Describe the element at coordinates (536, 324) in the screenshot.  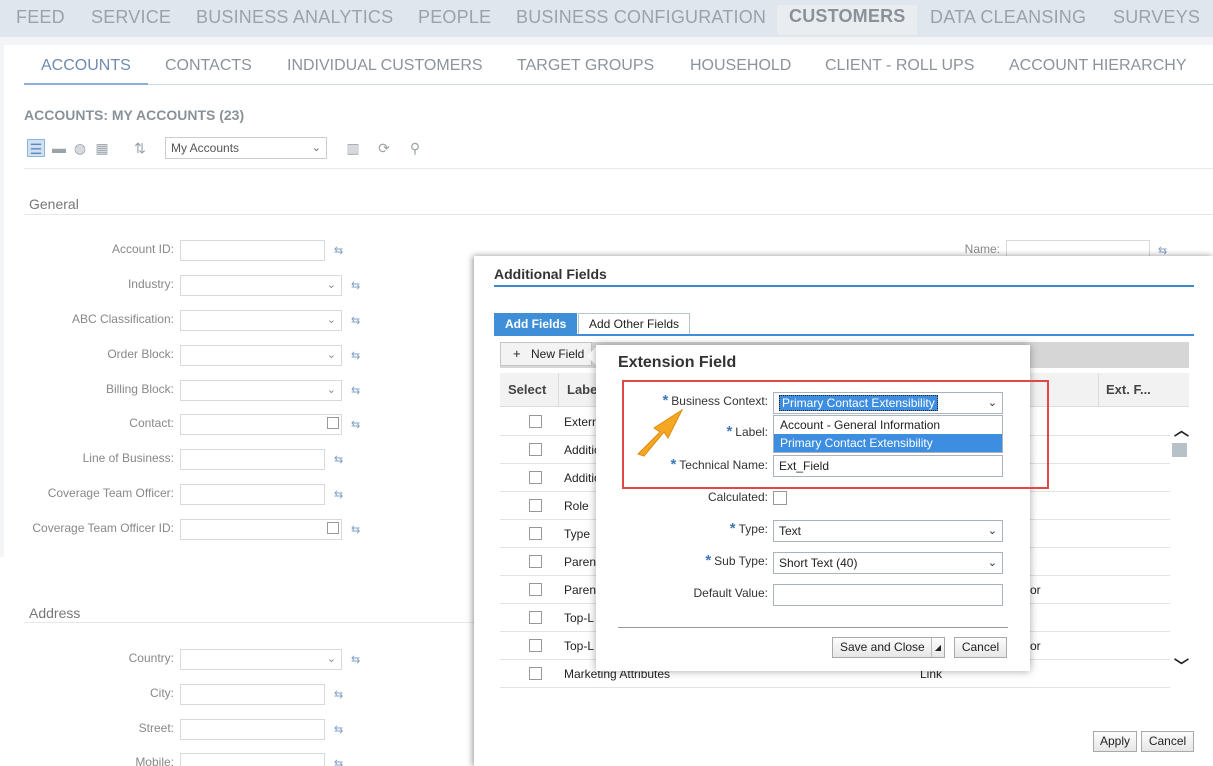
I see `tab-add-fields: Add Fields` at that location.